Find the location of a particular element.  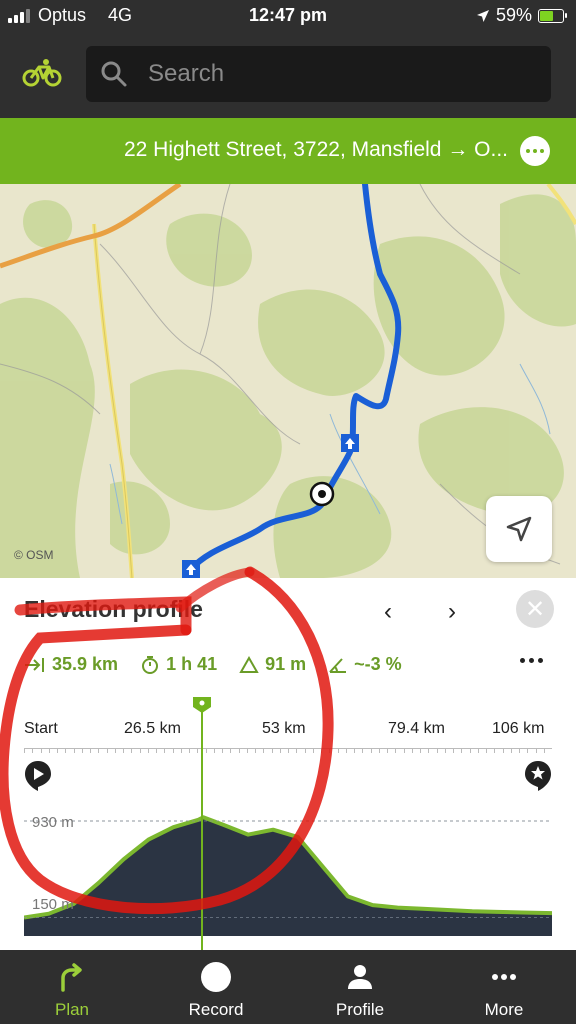

tick-label: 106 km is located at coordinates (518, 728).